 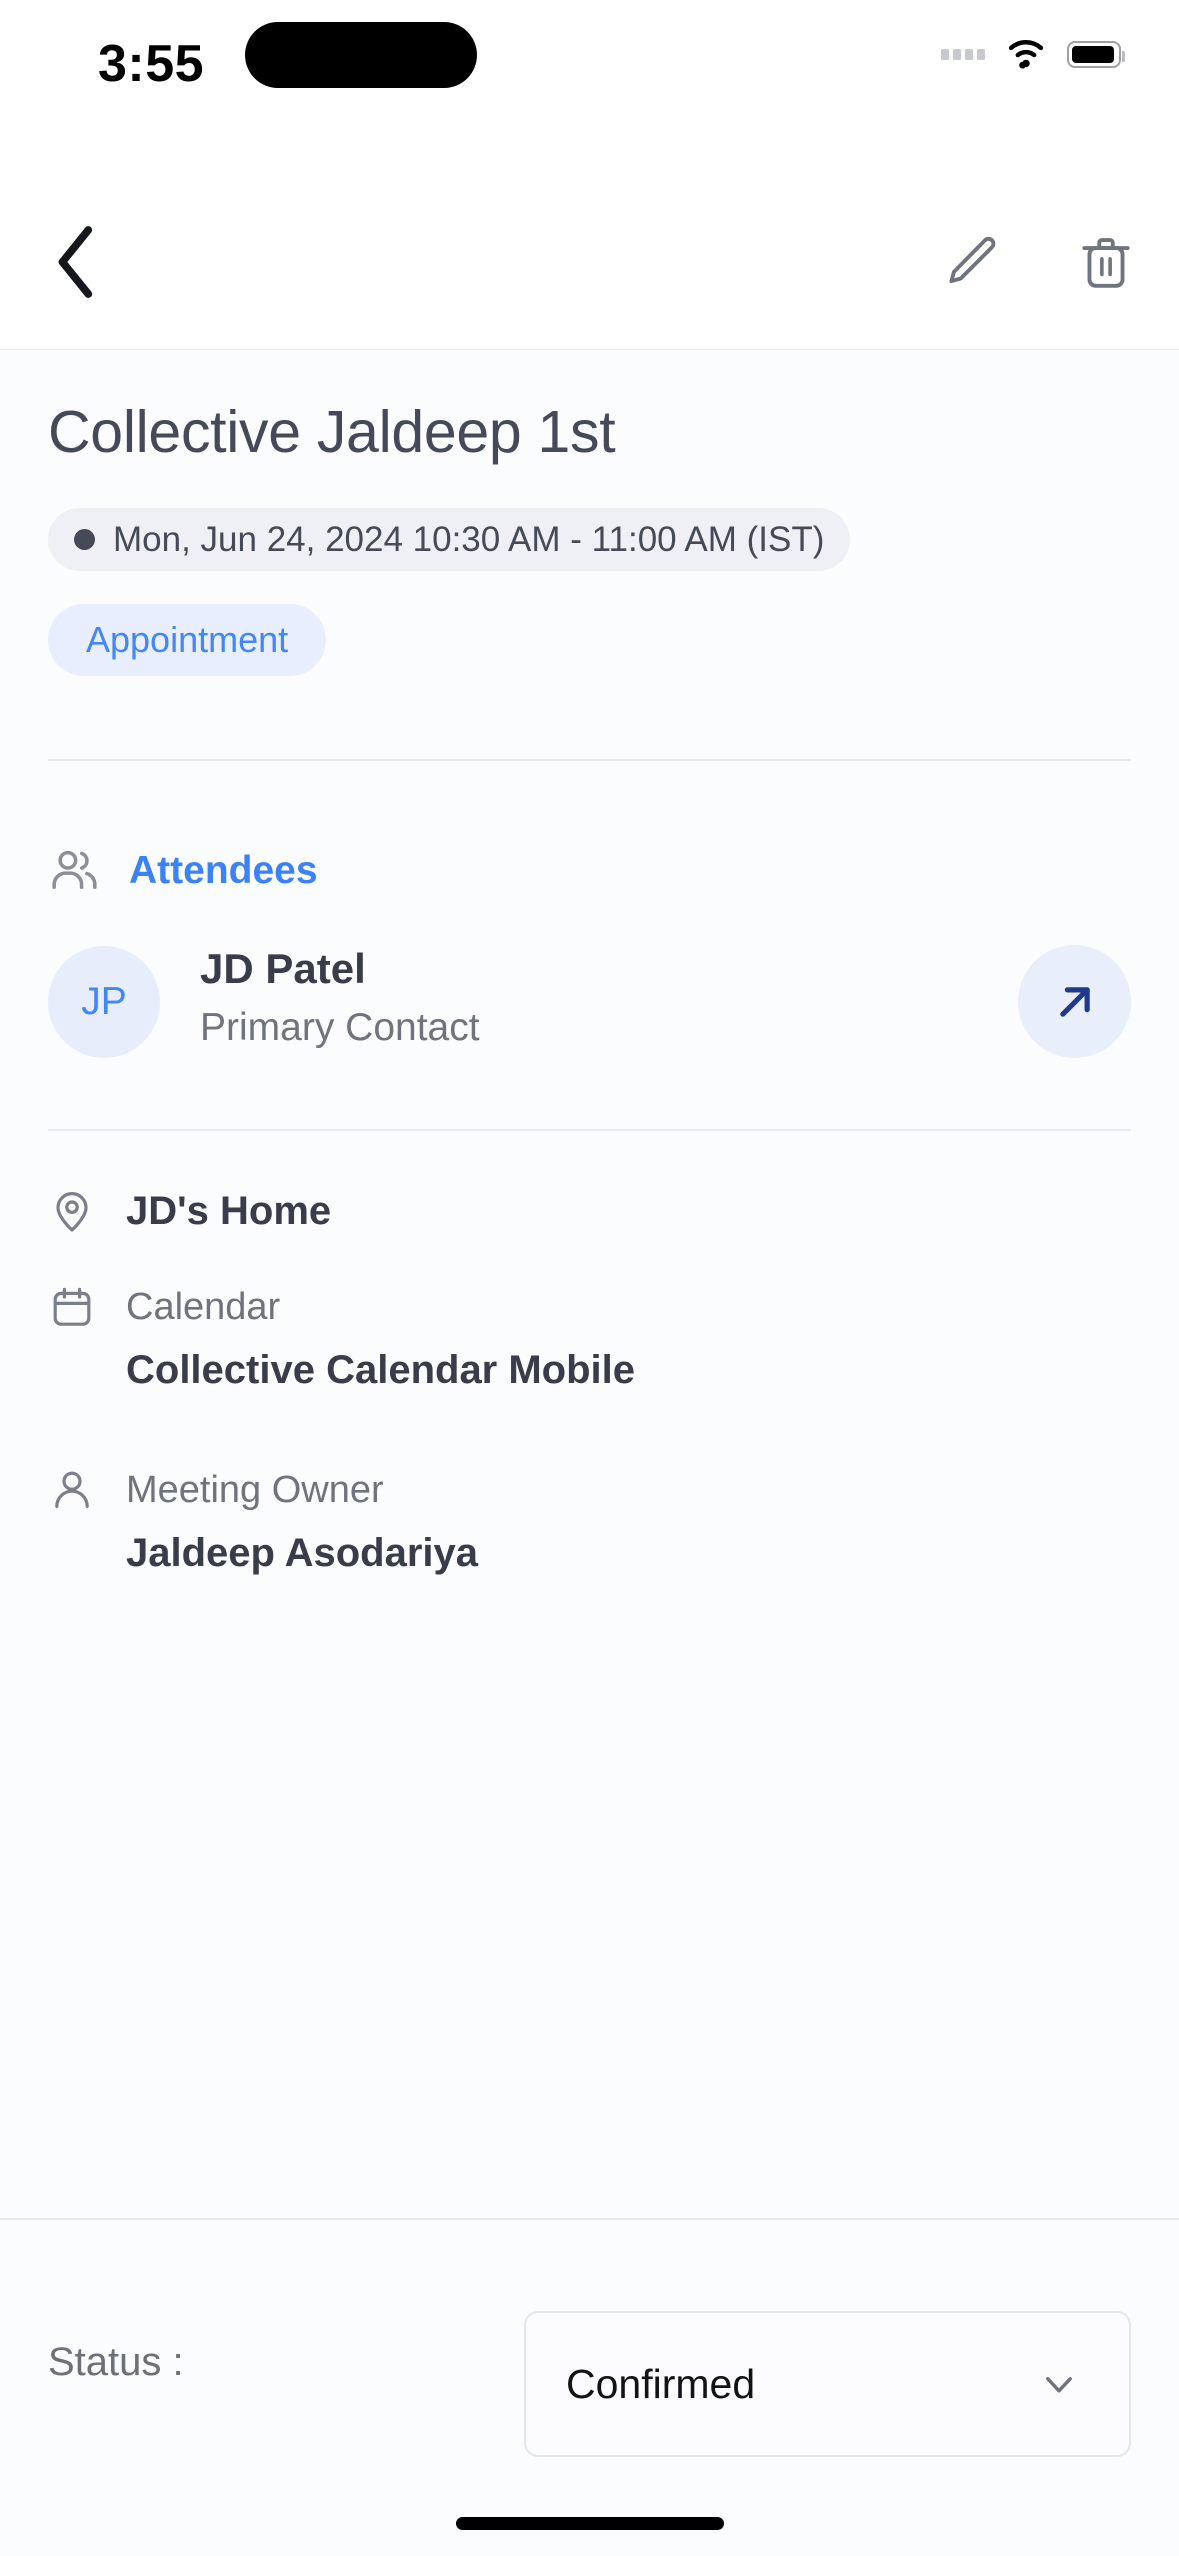 I want to click on calendar-value: Collective Calendar Mobile, so click(x=381, y=1370).